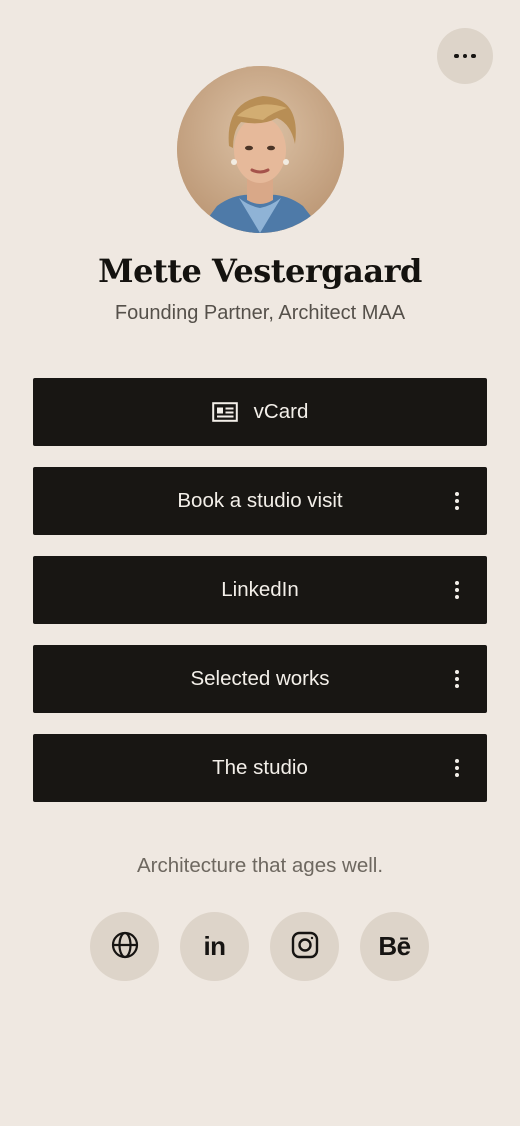 This screenshot has width=520, height=1126. I want to click on the-studio-button: The studio, so click(260, 768).